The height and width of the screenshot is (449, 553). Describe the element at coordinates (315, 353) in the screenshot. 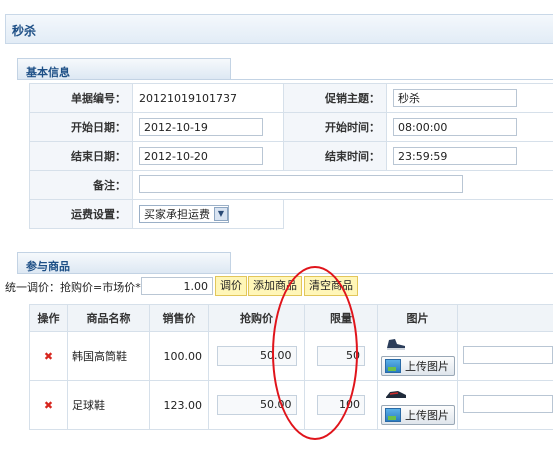

I see `annotation-ellipse` at that location.